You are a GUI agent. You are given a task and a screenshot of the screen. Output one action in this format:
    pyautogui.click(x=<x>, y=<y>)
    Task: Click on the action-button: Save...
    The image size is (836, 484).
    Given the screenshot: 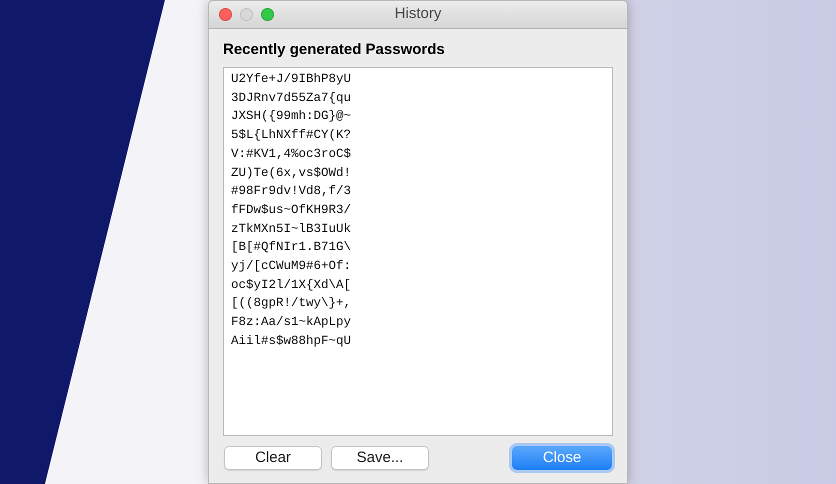 What is the action you would take?
    pyautogui.click(x=380, y=458)
    